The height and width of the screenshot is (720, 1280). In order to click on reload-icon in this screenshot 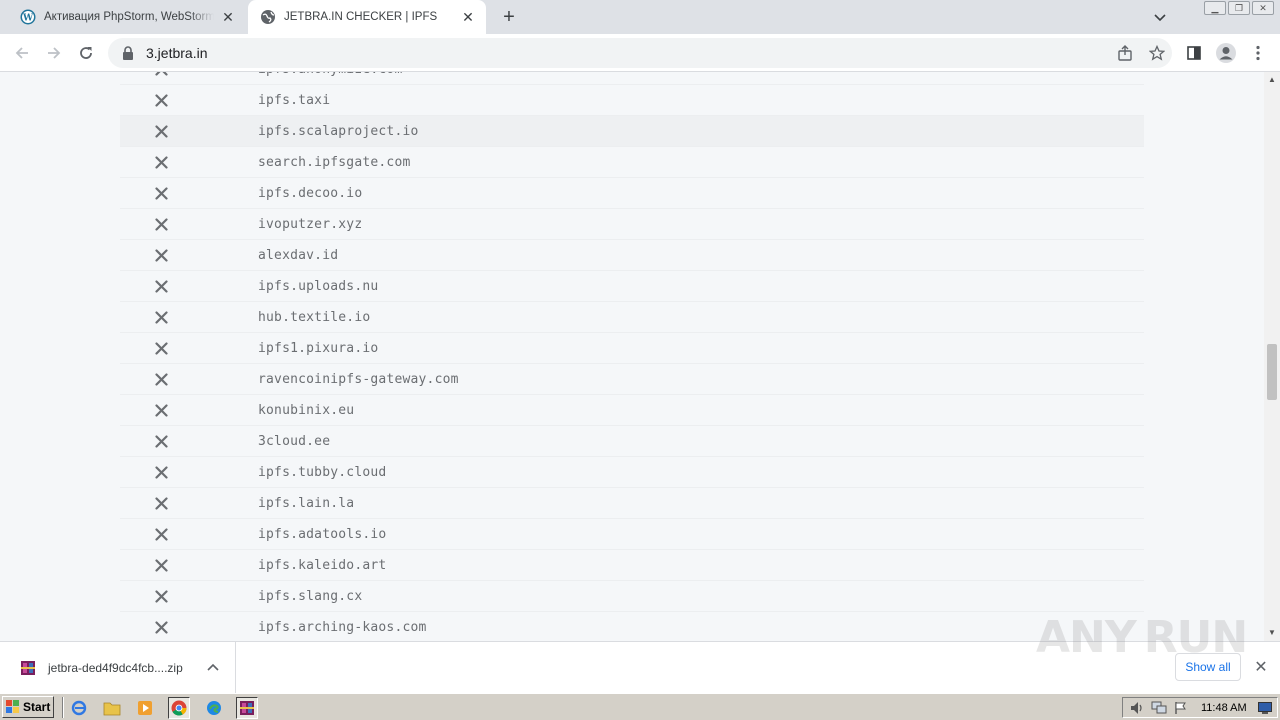, I will do `click(86, 53)`.